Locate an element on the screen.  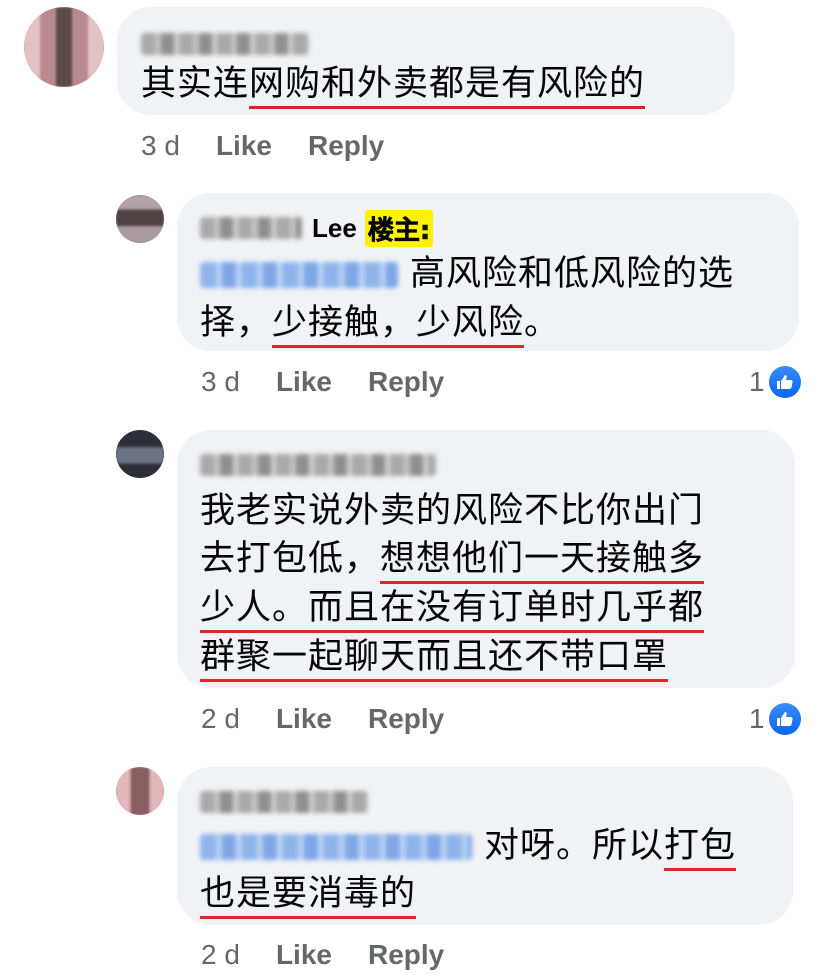
author-name: Lee 楼主: is located at coordinates (317, 228).